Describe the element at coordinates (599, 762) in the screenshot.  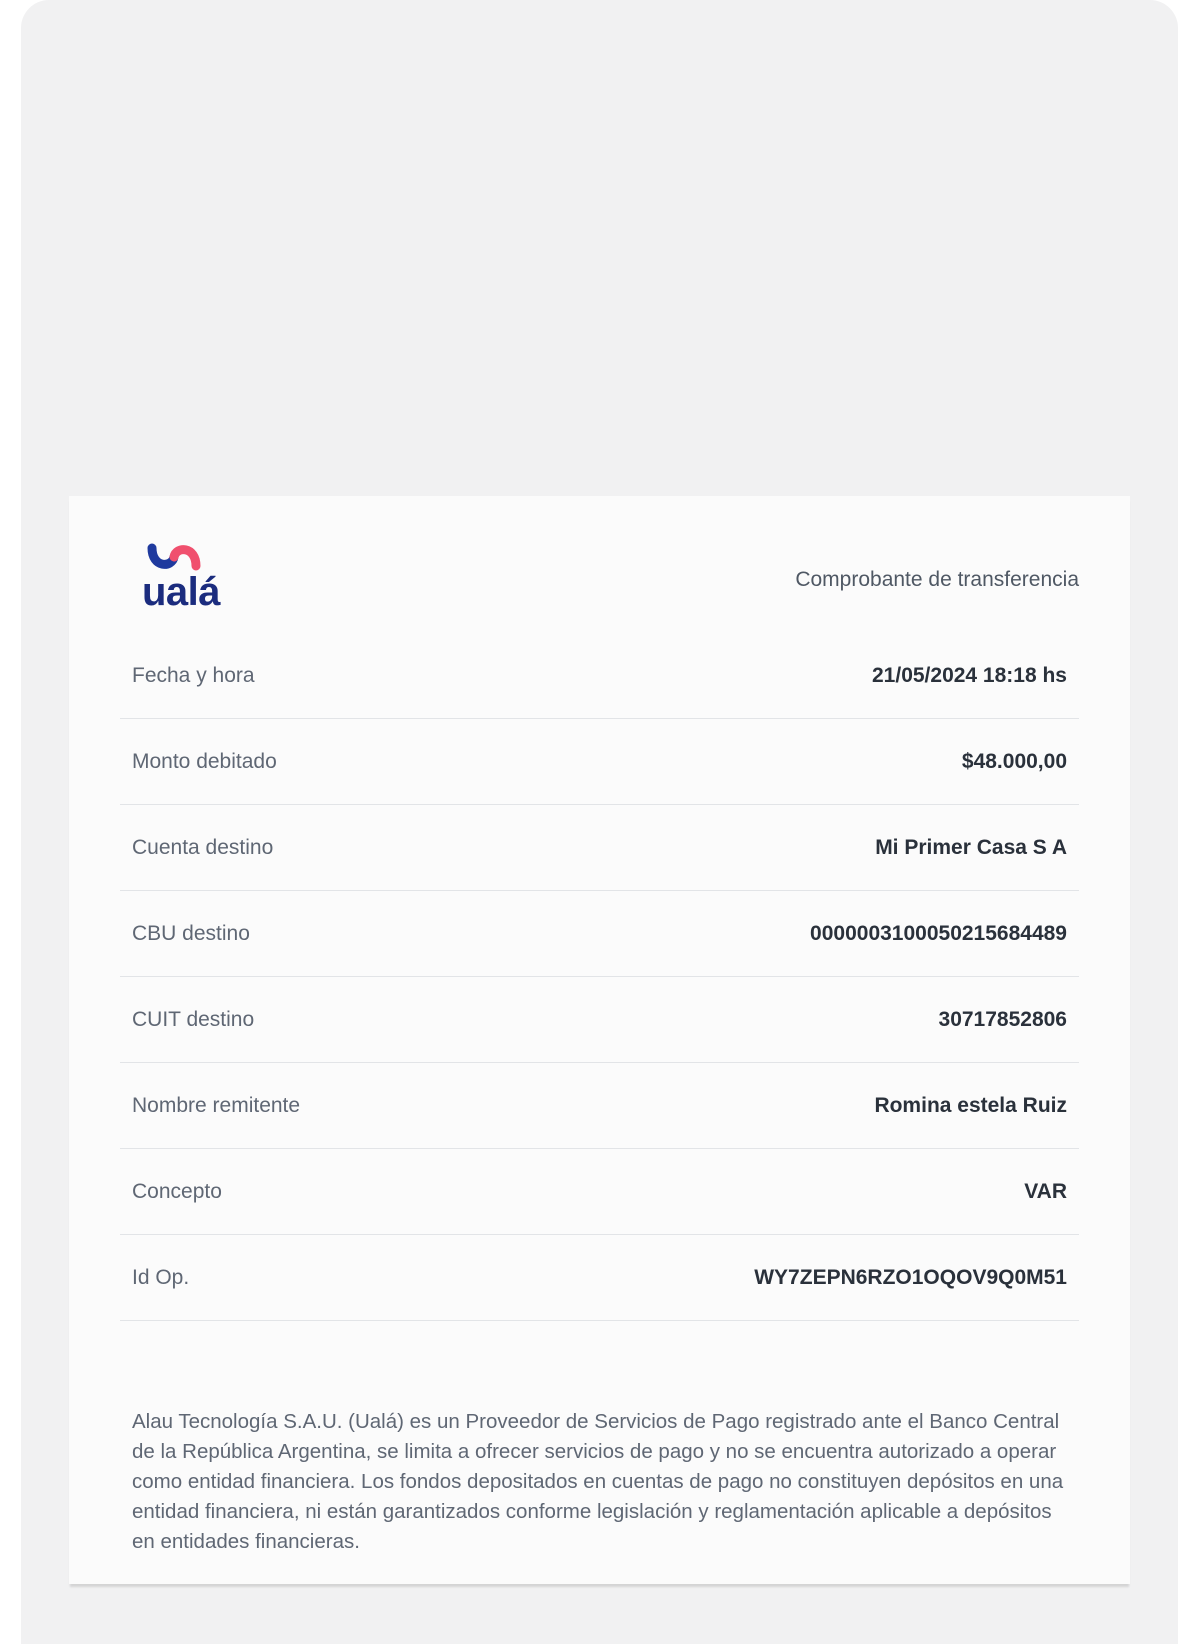
I see `row-monto-debitado: Monto debitado $48.000,00` at that location.